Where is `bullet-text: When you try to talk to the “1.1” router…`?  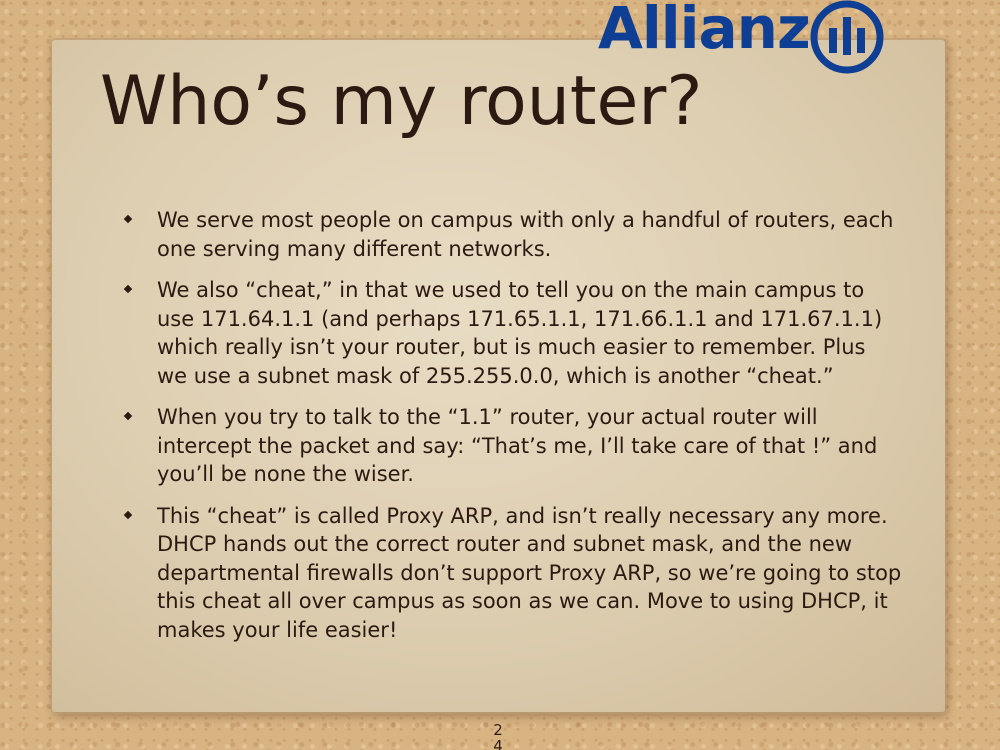 bullet-text: When you try to talk to the “1.1” router… is located at coordinates (517, 445).